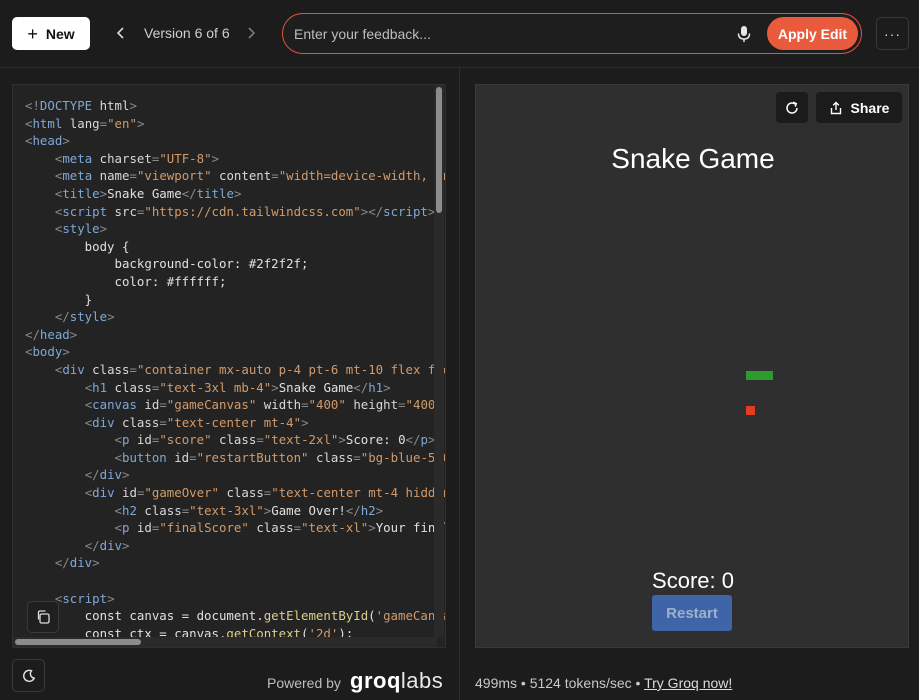 The height and width of the screenshot is (700, 919). I want to click on code-line: body {, so click(77, 246).